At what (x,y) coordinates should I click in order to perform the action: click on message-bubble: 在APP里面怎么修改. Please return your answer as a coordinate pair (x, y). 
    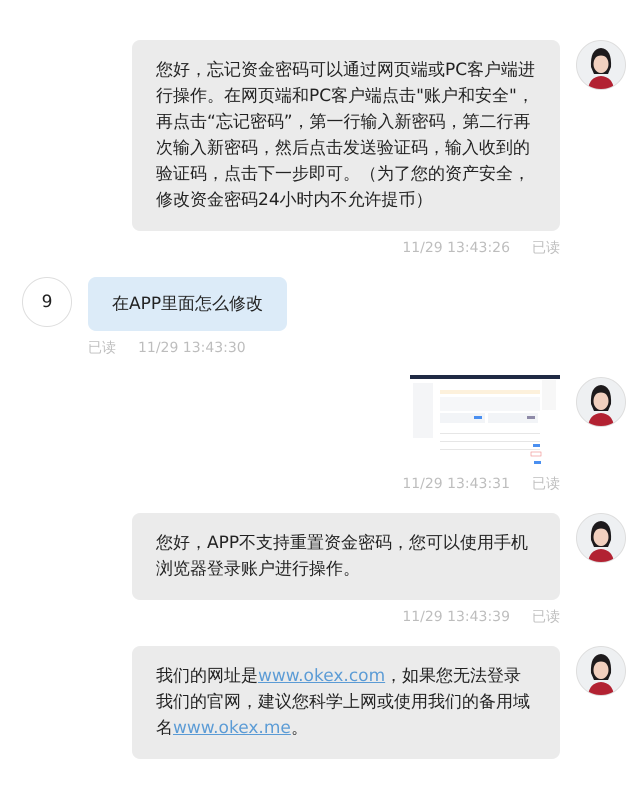
    Looking at the image, I should click on (188, 304).